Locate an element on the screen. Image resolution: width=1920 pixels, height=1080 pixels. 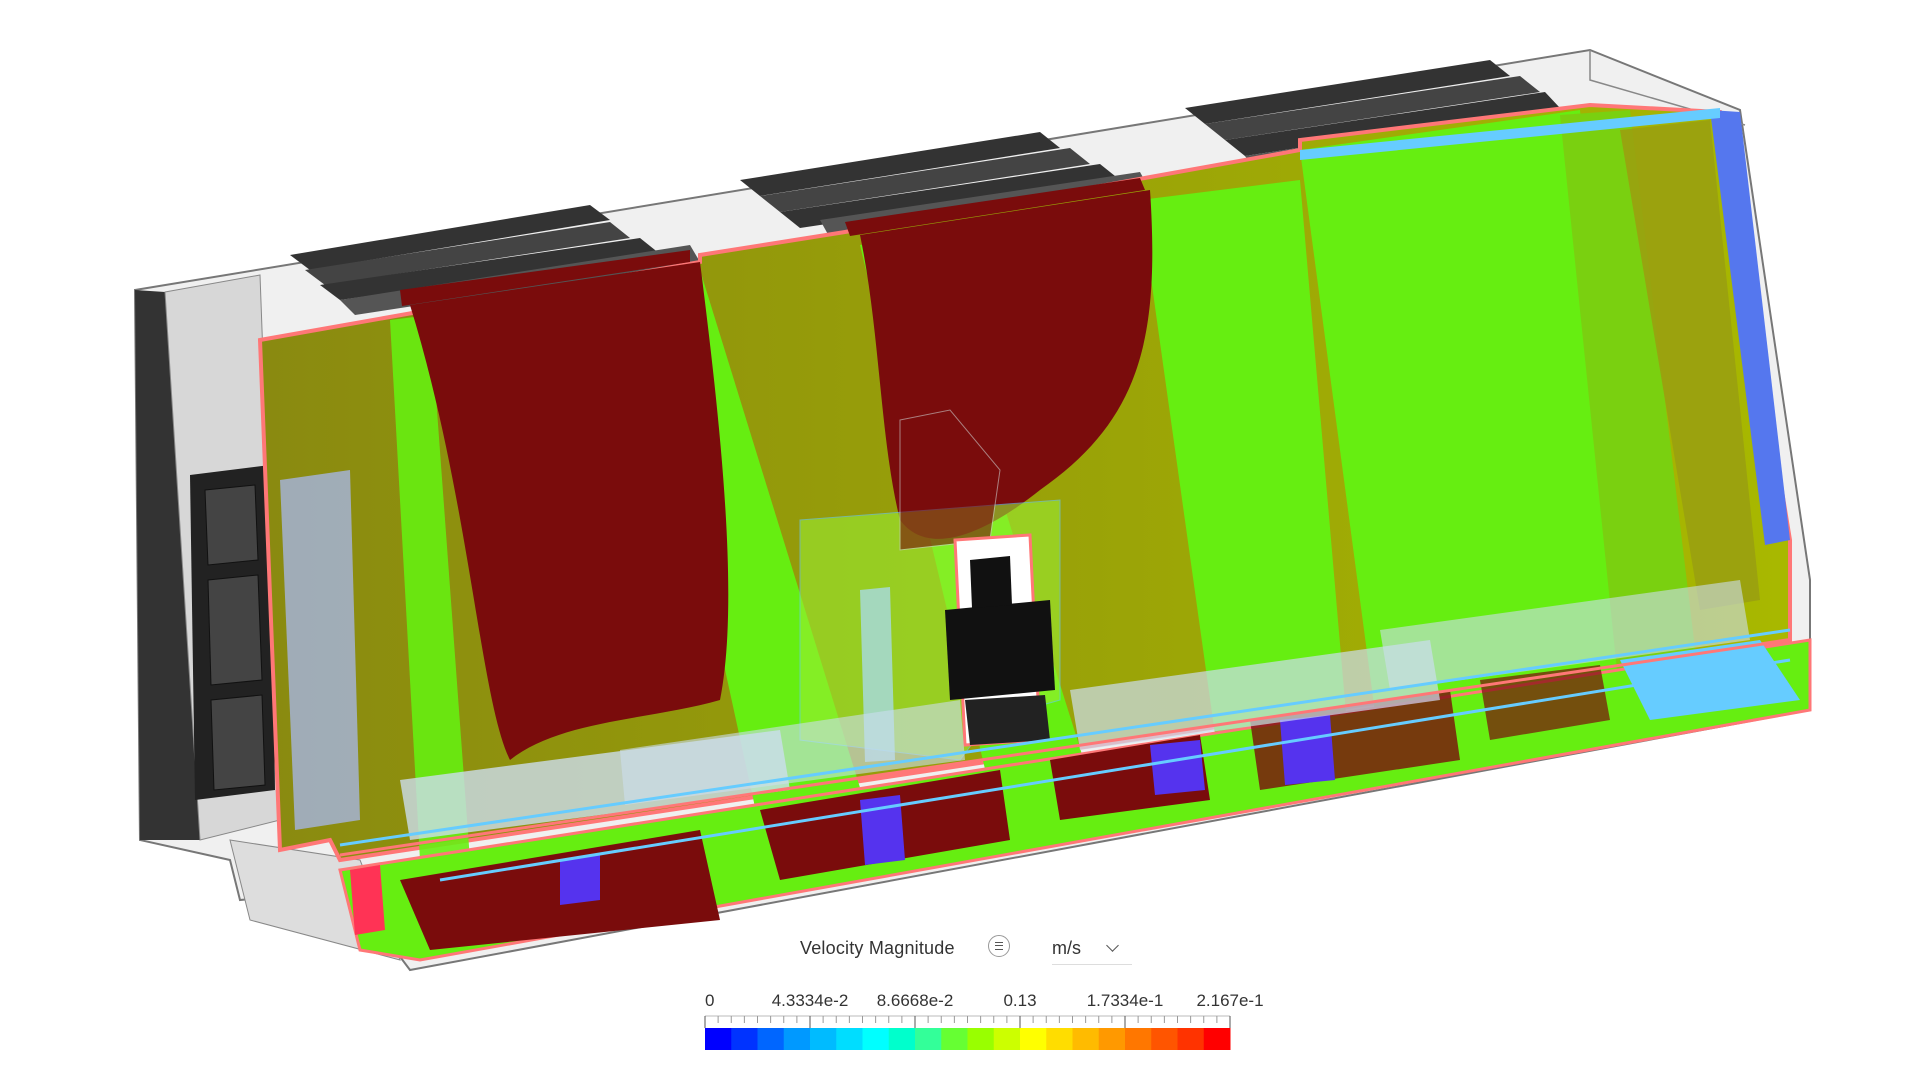
menu-icon is located at coordinates (999, 946).